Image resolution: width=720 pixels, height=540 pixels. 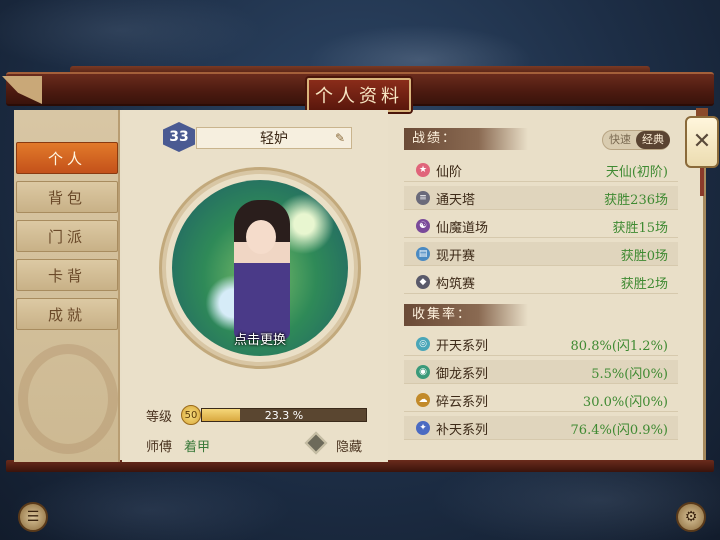 I want to click on sidebar-item-cardback: 卡背, so click(x=67, y=275).